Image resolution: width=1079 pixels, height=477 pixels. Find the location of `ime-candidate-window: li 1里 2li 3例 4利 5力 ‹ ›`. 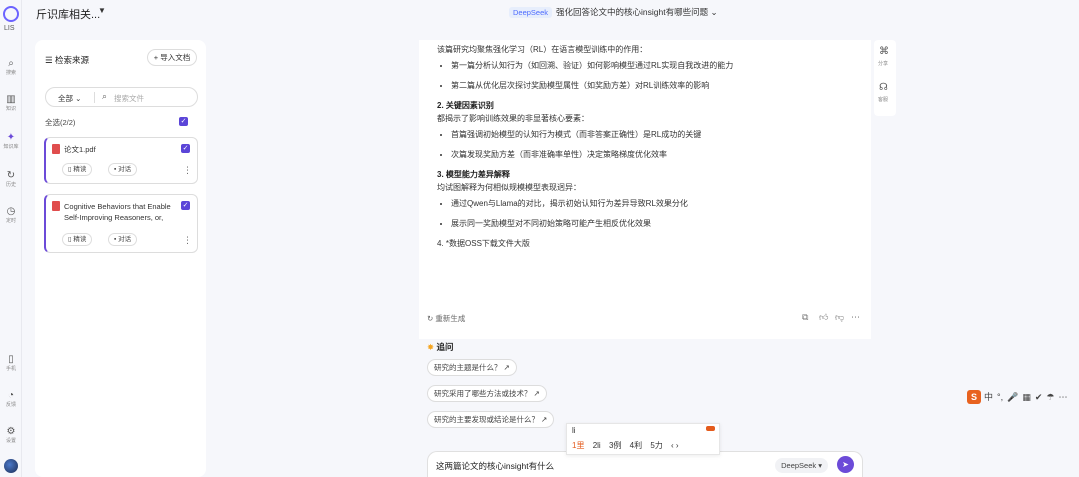

ime-candidate-window: li 1里 2li 3例 4利 5力 ‹ › is located at coordinates (643, 439).